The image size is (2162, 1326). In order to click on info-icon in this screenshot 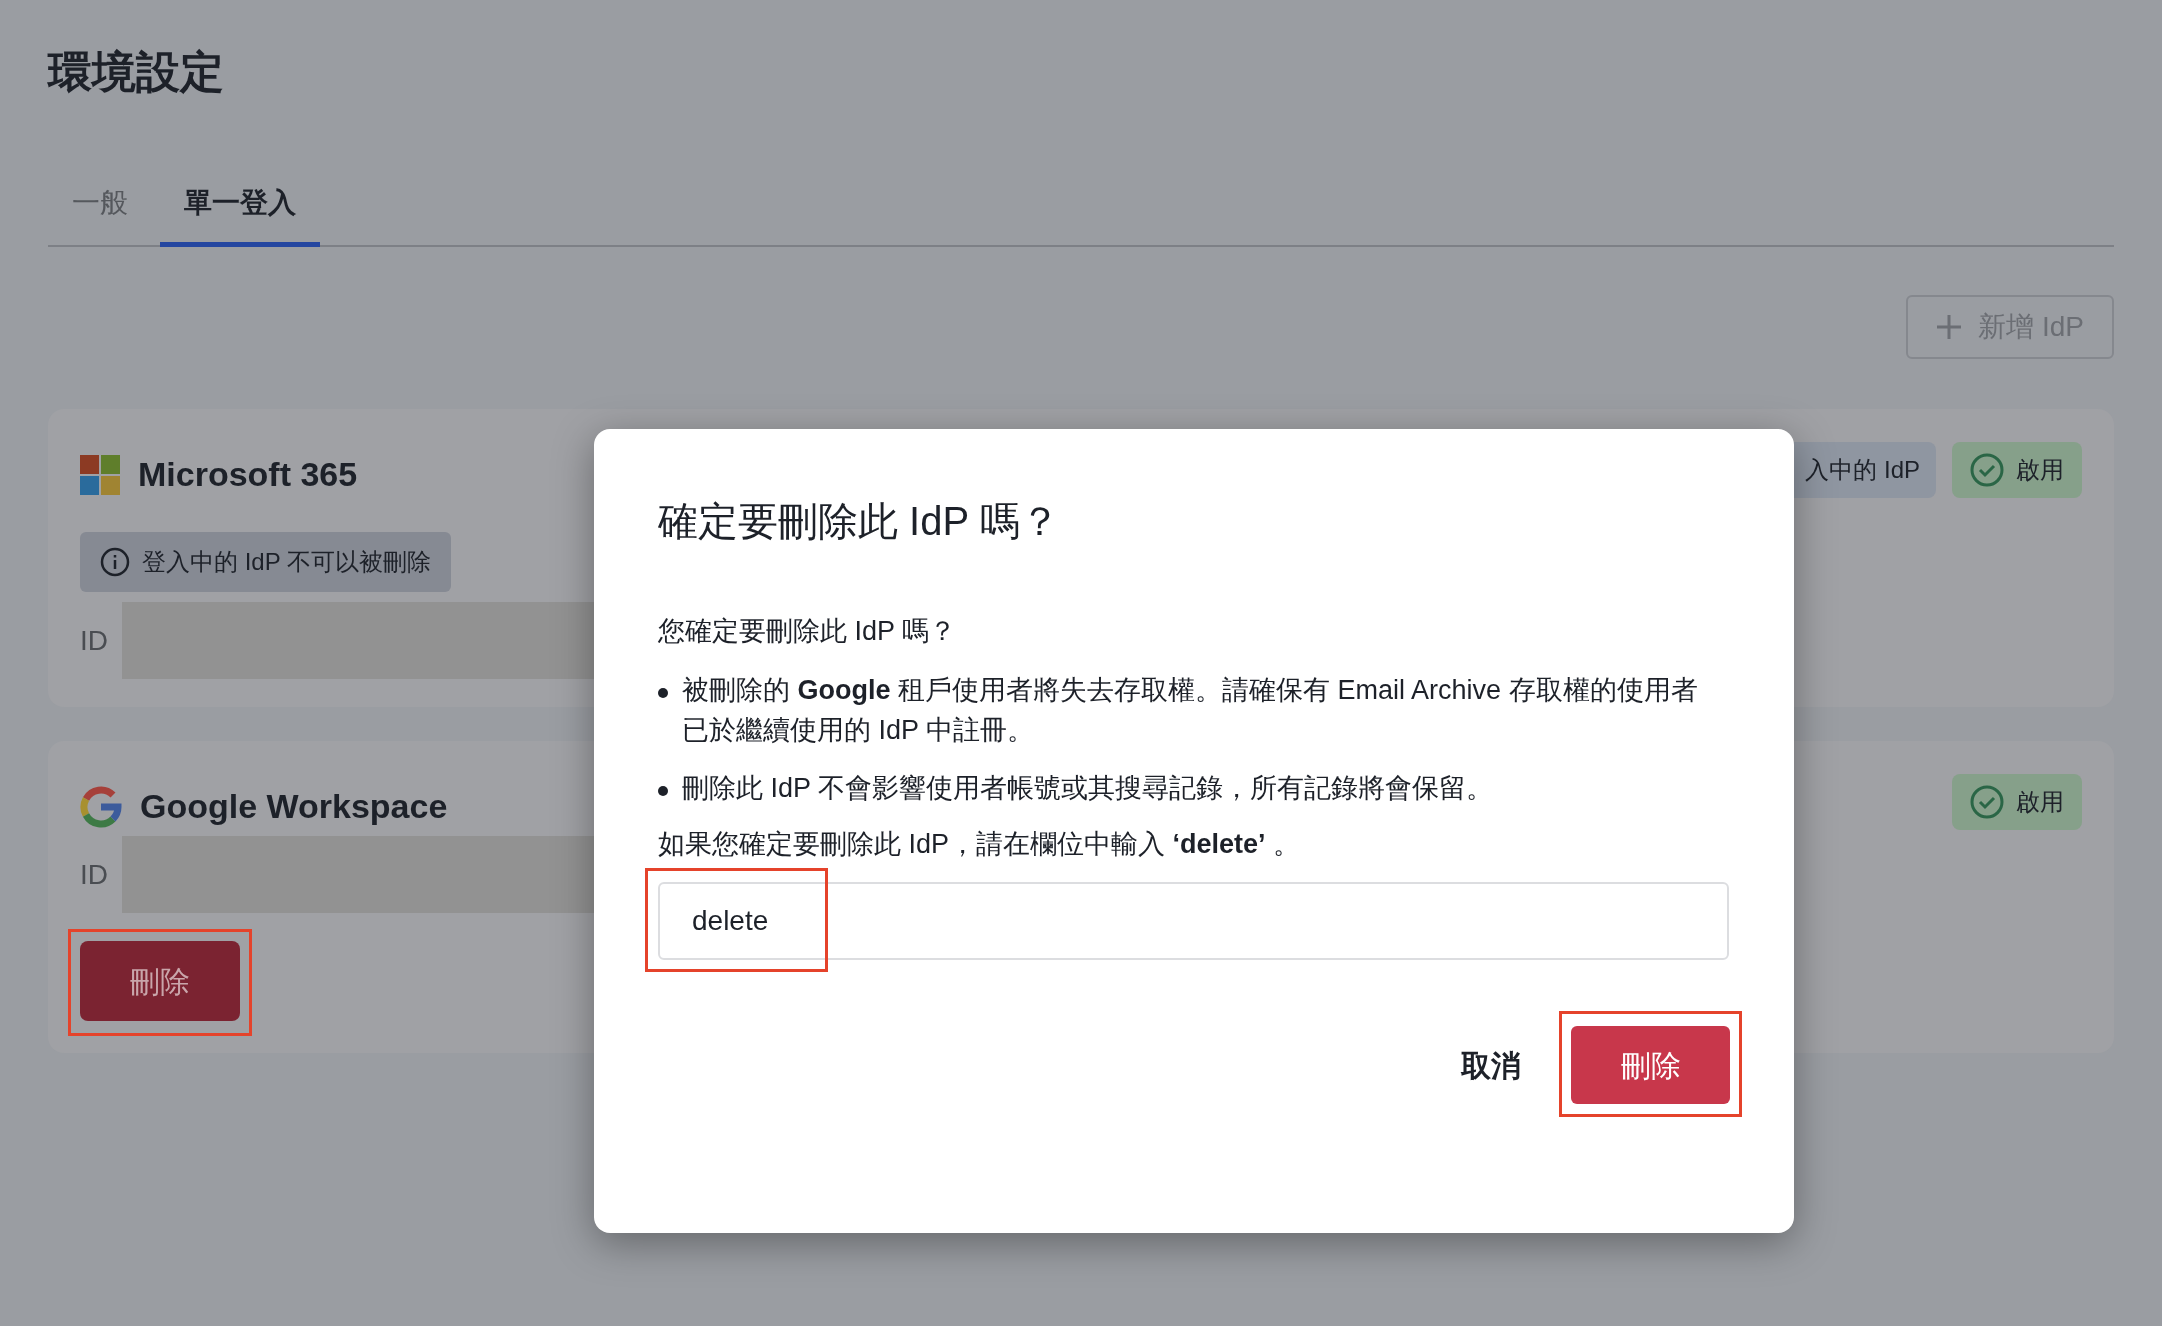, I will do `click(115, 562)`.